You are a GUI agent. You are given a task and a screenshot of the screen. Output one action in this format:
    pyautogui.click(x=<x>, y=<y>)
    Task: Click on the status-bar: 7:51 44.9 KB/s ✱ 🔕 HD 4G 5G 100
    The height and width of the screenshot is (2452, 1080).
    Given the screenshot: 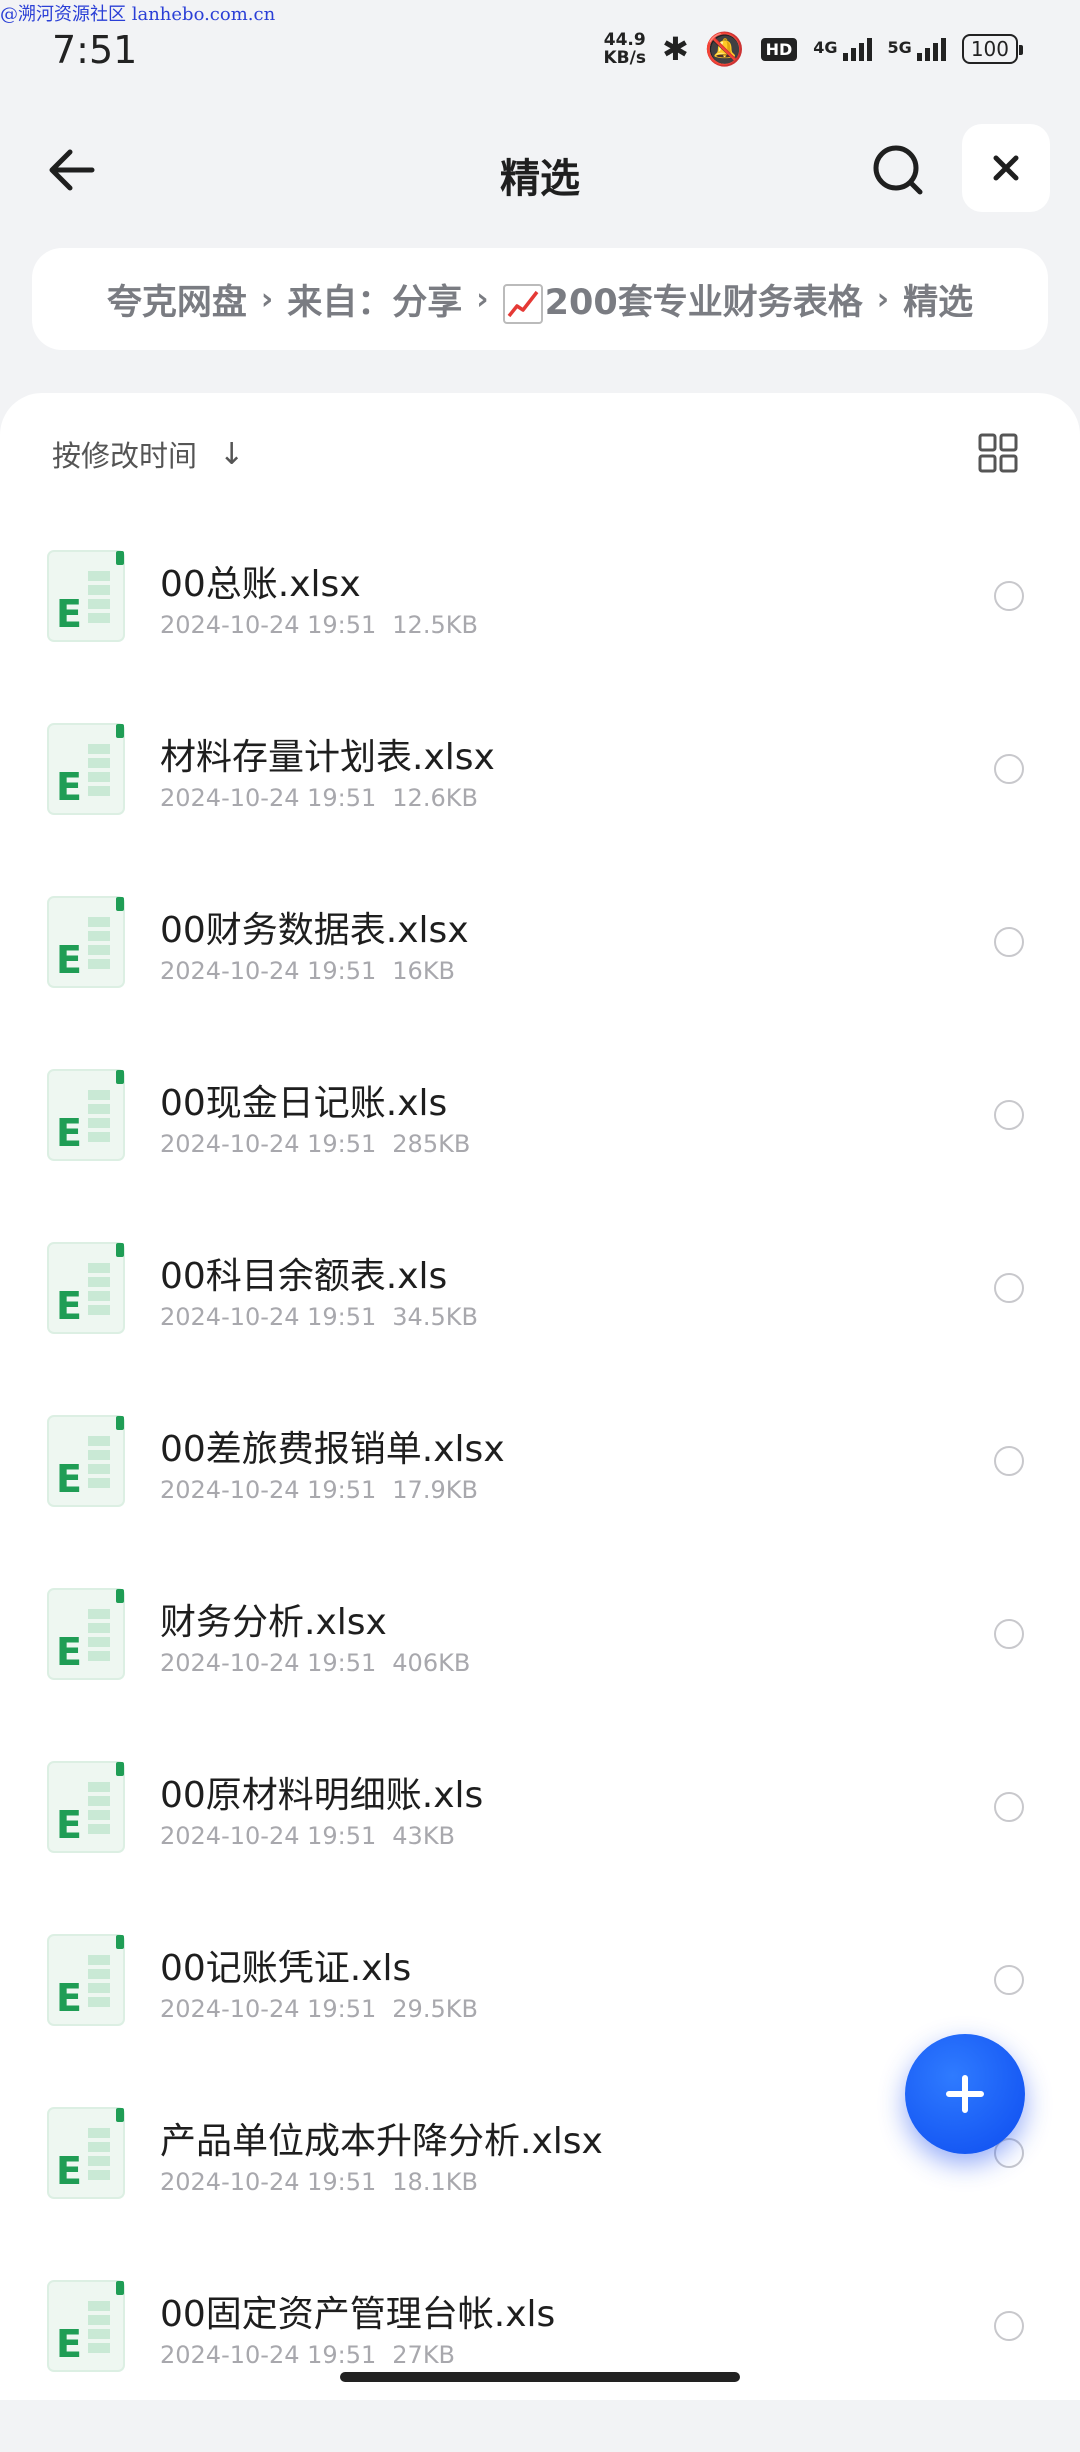 What is the action you would take?
    pyautogui.click(x=540, y=50)
    